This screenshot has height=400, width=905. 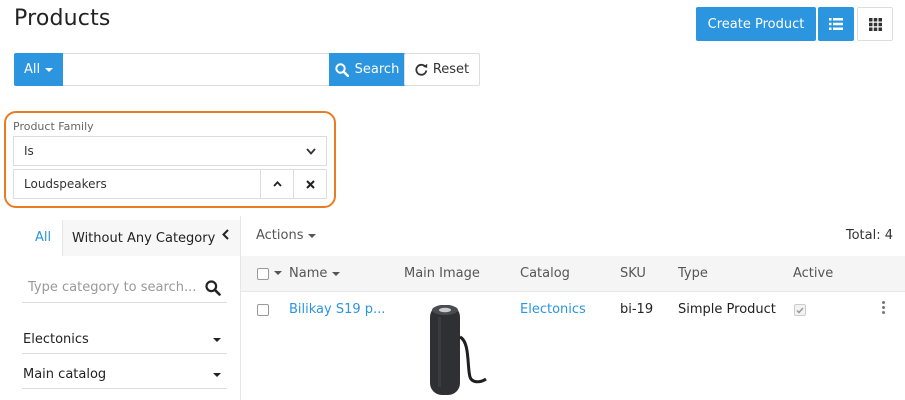 What do you see at coordinates (280, 235) in the screenshot?
I see `actions-label: Actions` at bounding box center [280, 235].